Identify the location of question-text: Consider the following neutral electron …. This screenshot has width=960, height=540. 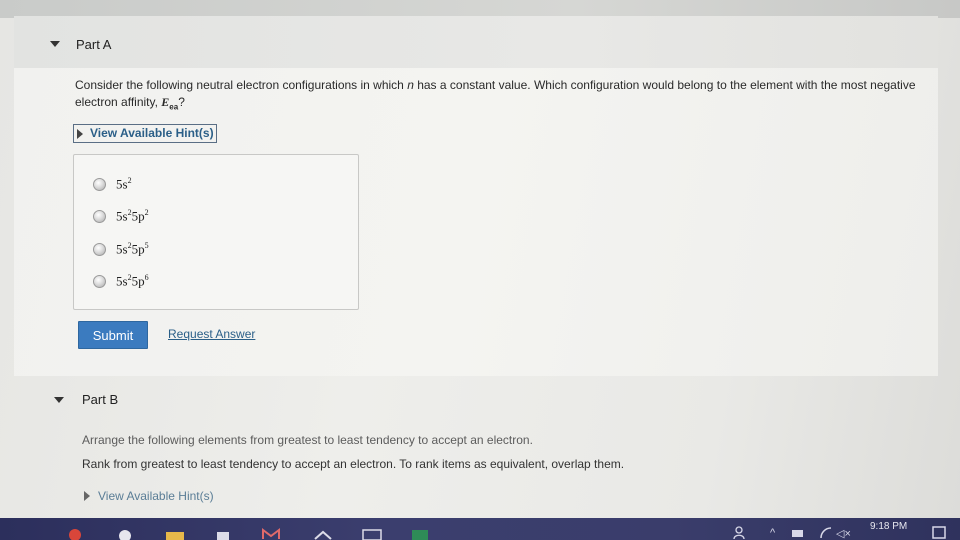
(505, 96).